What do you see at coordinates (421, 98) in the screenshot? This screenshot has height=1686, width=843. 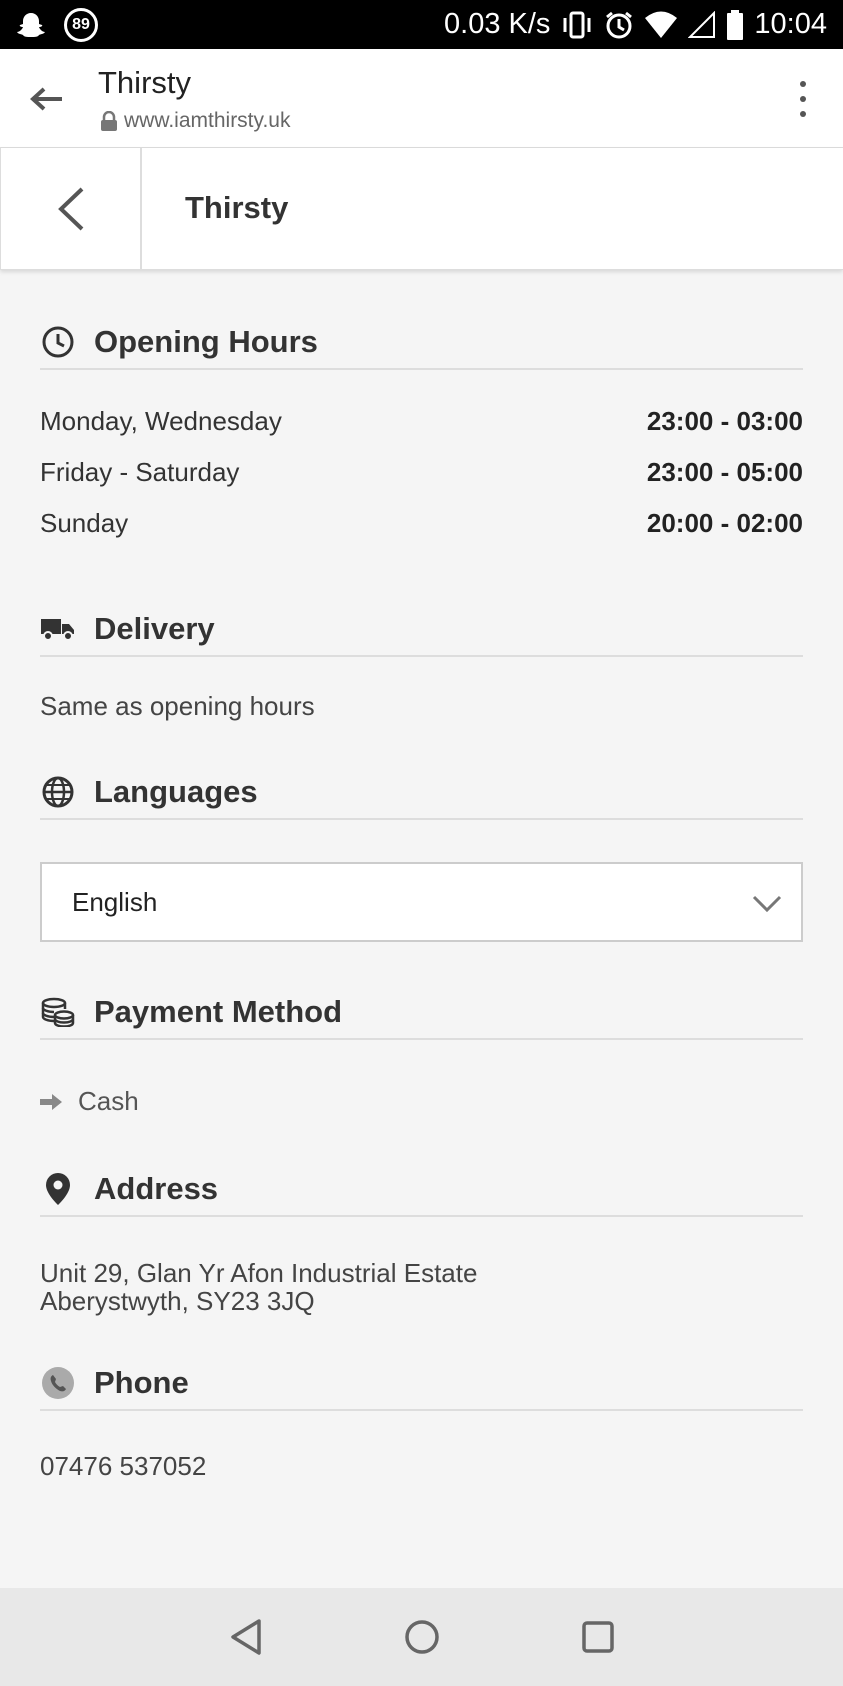 I see `browser-toolbar: Thirsty www.iamthirsty.uk` at bounding box center [421, 98].